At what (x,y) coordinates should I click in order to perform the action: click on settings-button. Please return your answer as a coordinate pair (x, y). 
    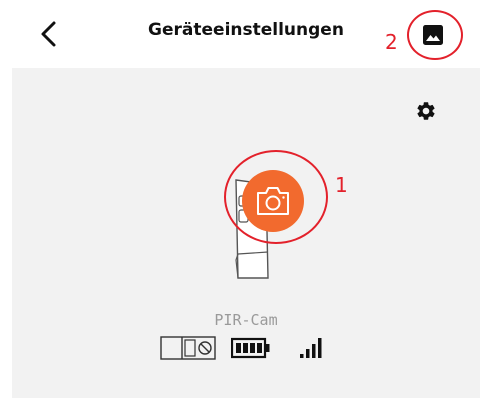
    Looking at the image, I should click on (426, 111).